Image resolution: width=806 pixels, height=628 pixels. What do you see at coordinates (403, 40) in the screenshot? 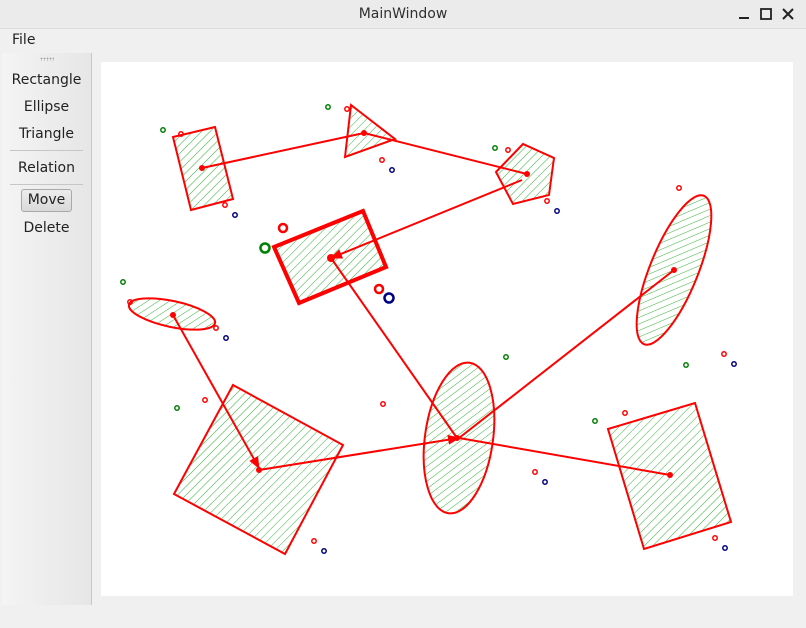
I see `menu-bar: File` at bounding box center [403, 40].